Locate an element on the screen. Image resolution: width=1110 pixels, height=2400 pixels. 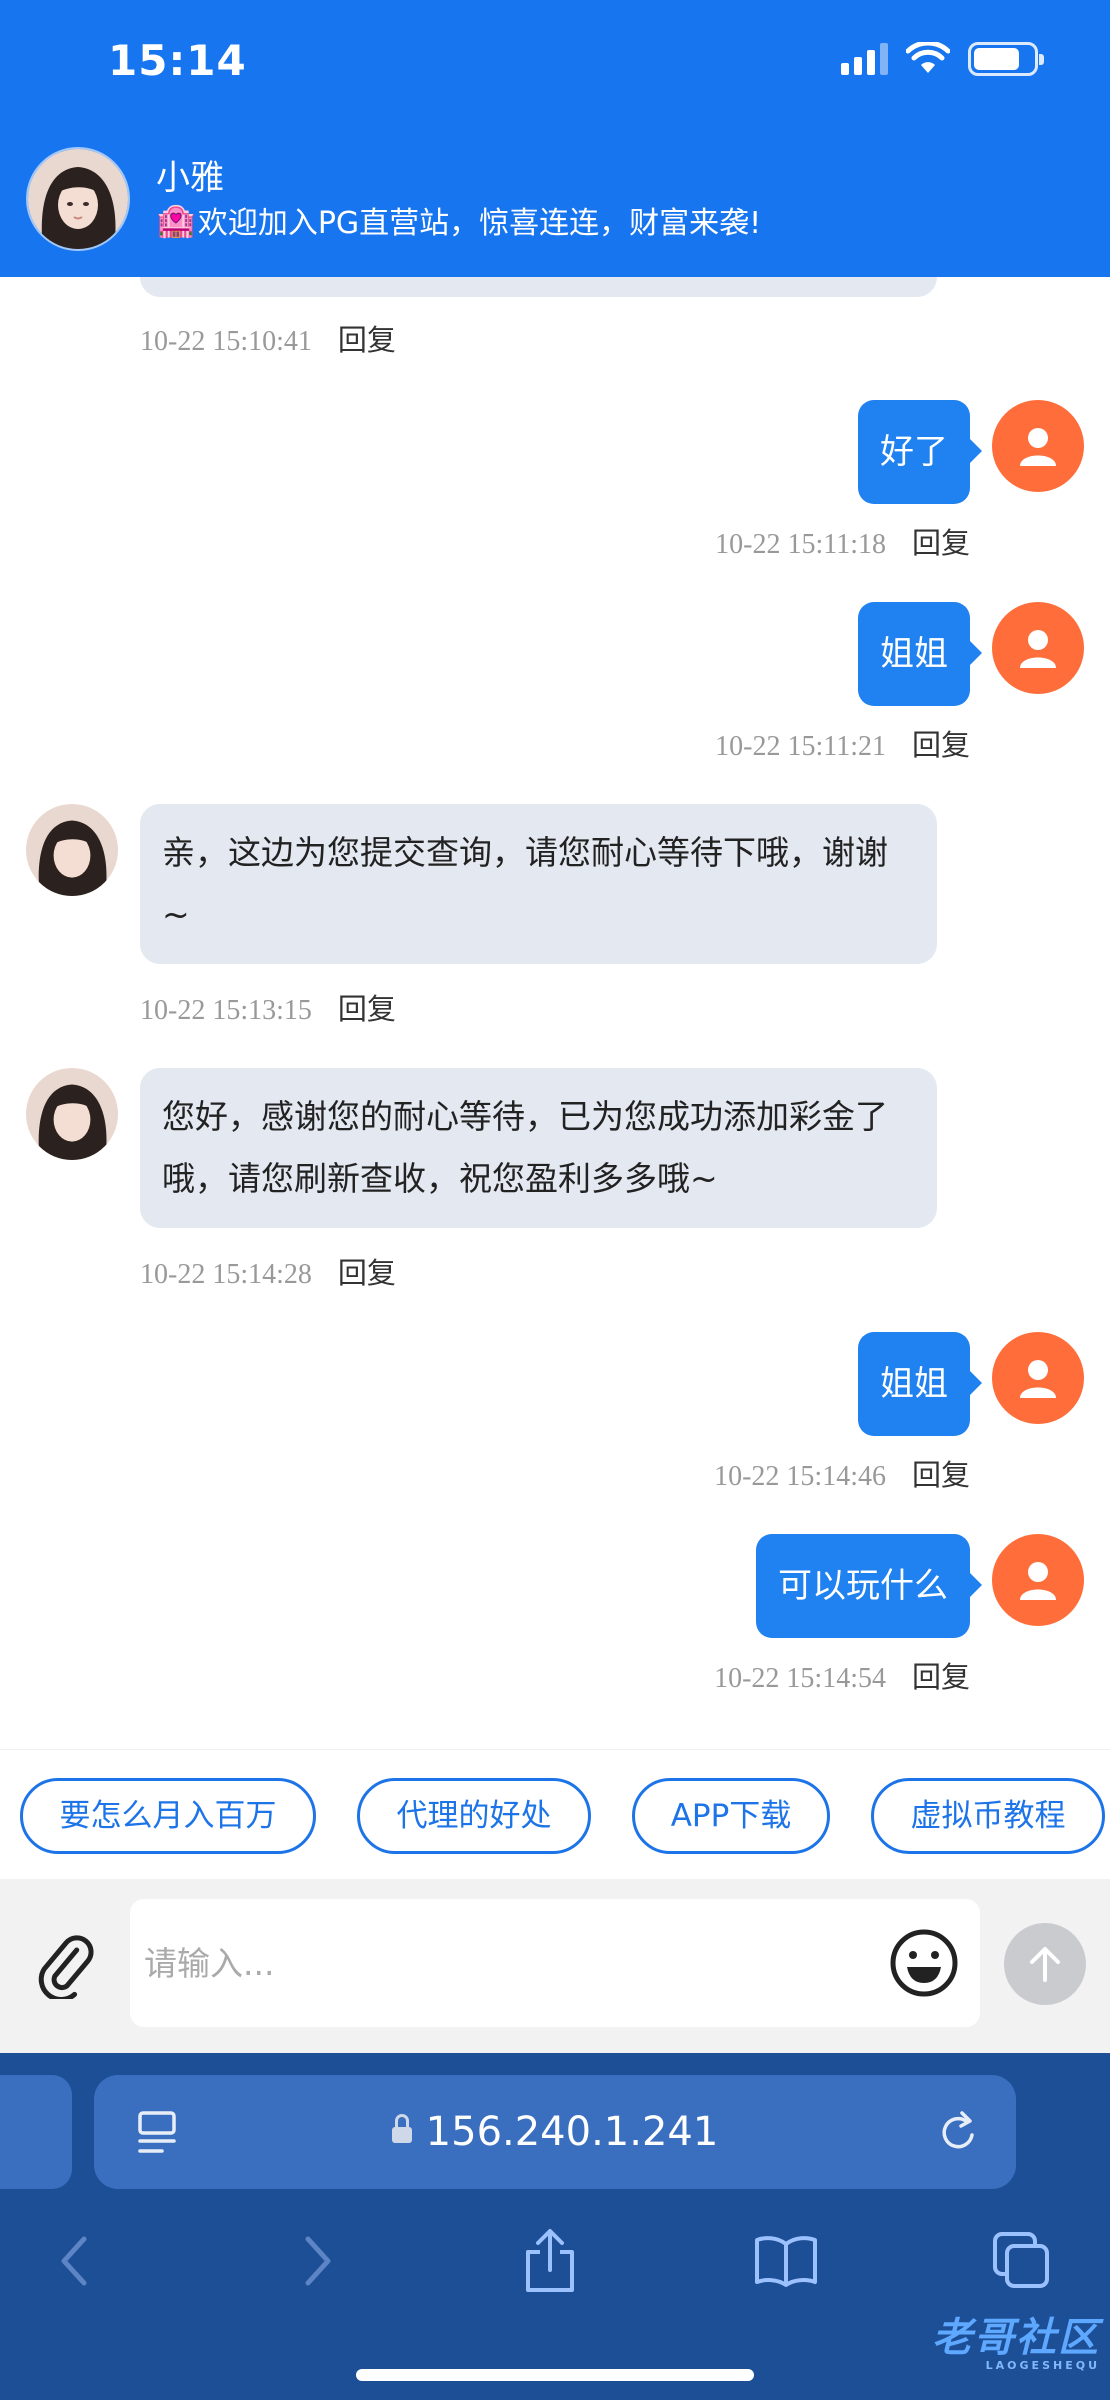
agent-name: 小雅 is located at coordinates (190, 178).